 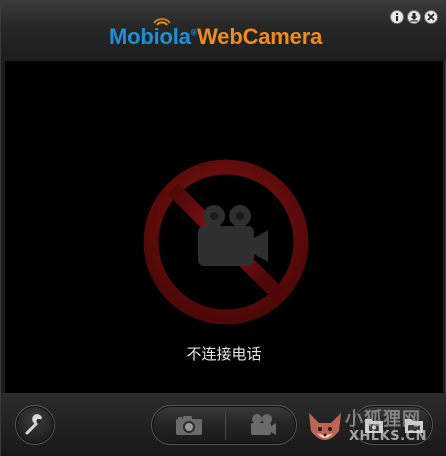 I want to click on settings-button, so click(x=35, y=425).